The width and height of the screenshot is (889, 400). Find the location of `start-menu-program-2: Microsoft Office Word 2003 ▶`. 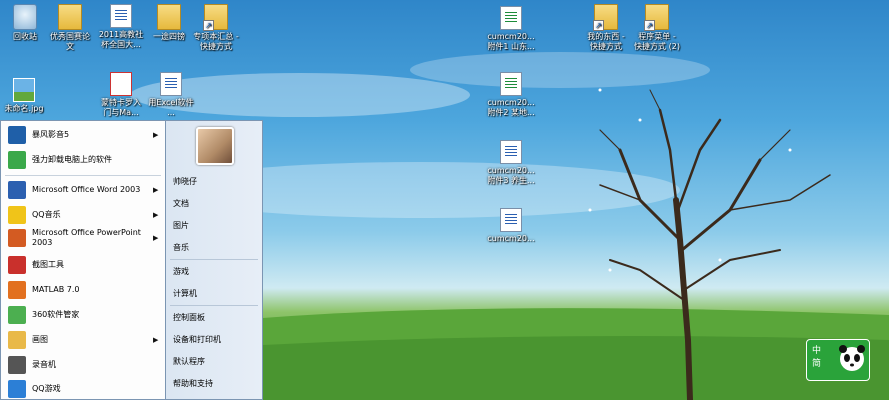

start-menu-program-2: Microsoft Office Word 2003 ▶ is located at coordinates (83, 190).